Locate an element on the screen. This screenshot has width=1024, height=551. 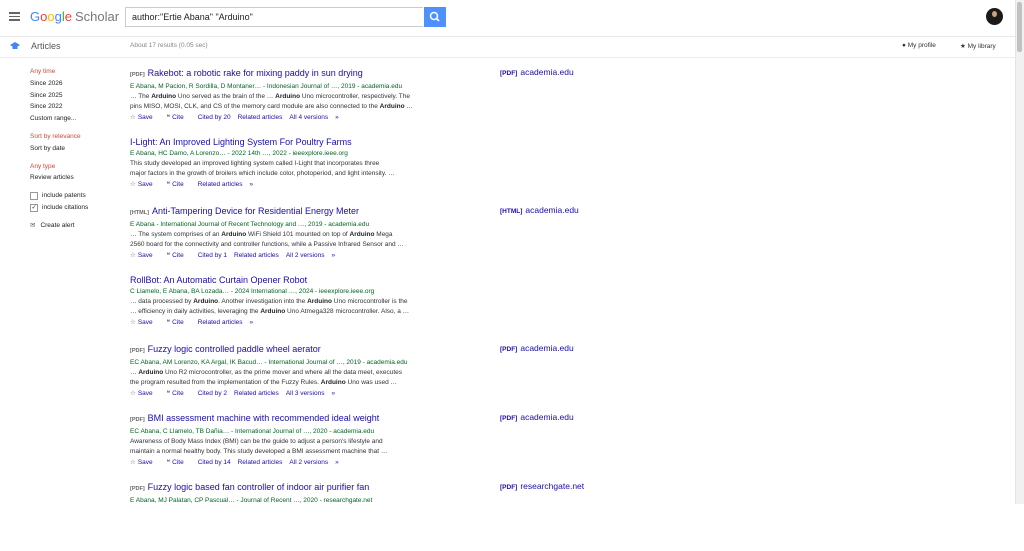
cited-by-link: Cited by 1 is located at coordinates (212, 255).